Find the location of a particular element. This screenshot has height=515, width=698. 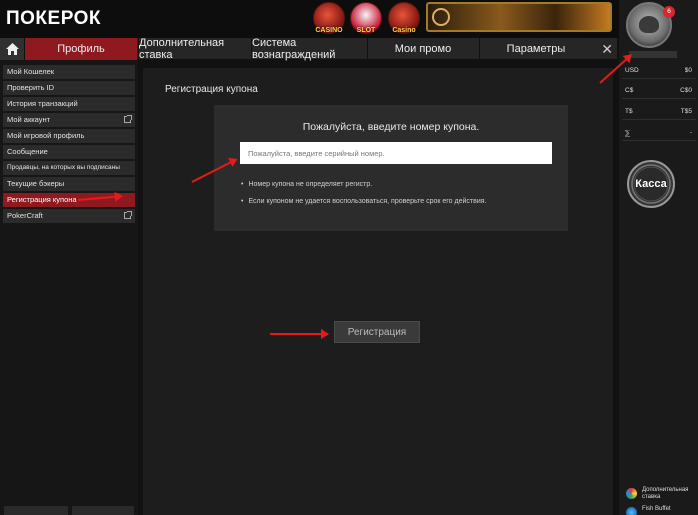

sidebar-item-label: Проверить ID is located at coordinates (31, 87).